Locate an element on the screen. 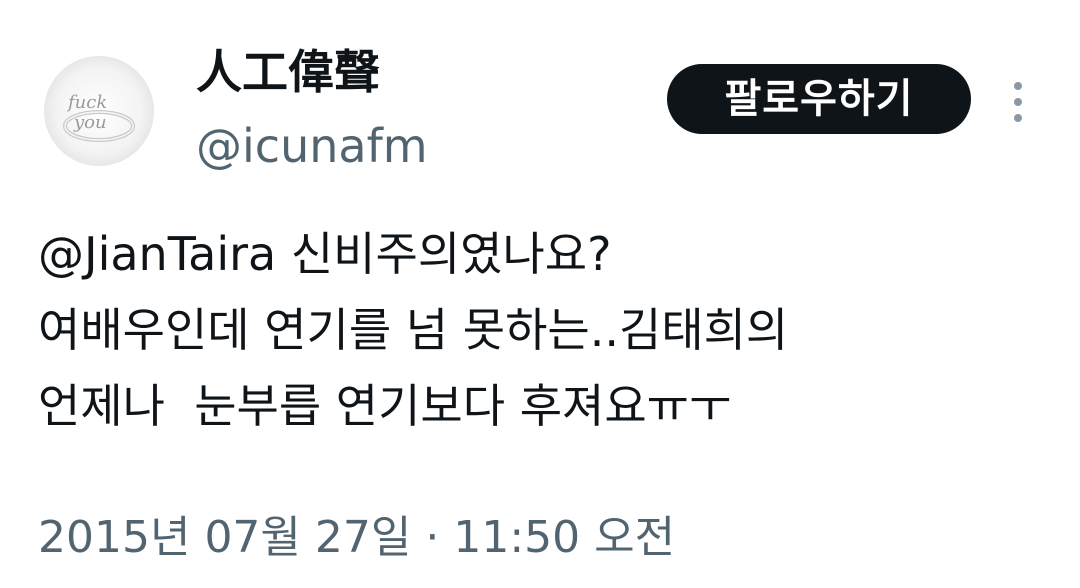  tweet-text-line: 언제나 눈부릅 연기보다 후져요ㅠㅜ is located at coordinates (385, 406).